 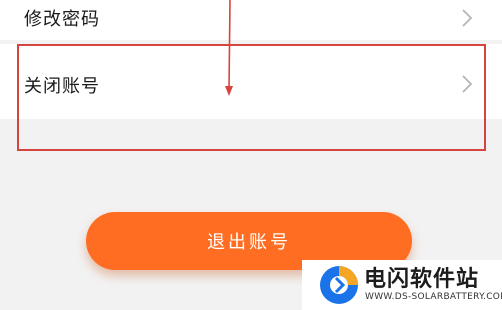 What do you see at coordinates (62, 86) in the screenshot?
I see `close-account-label: 关闭账号` at bounding box center [62, 86].